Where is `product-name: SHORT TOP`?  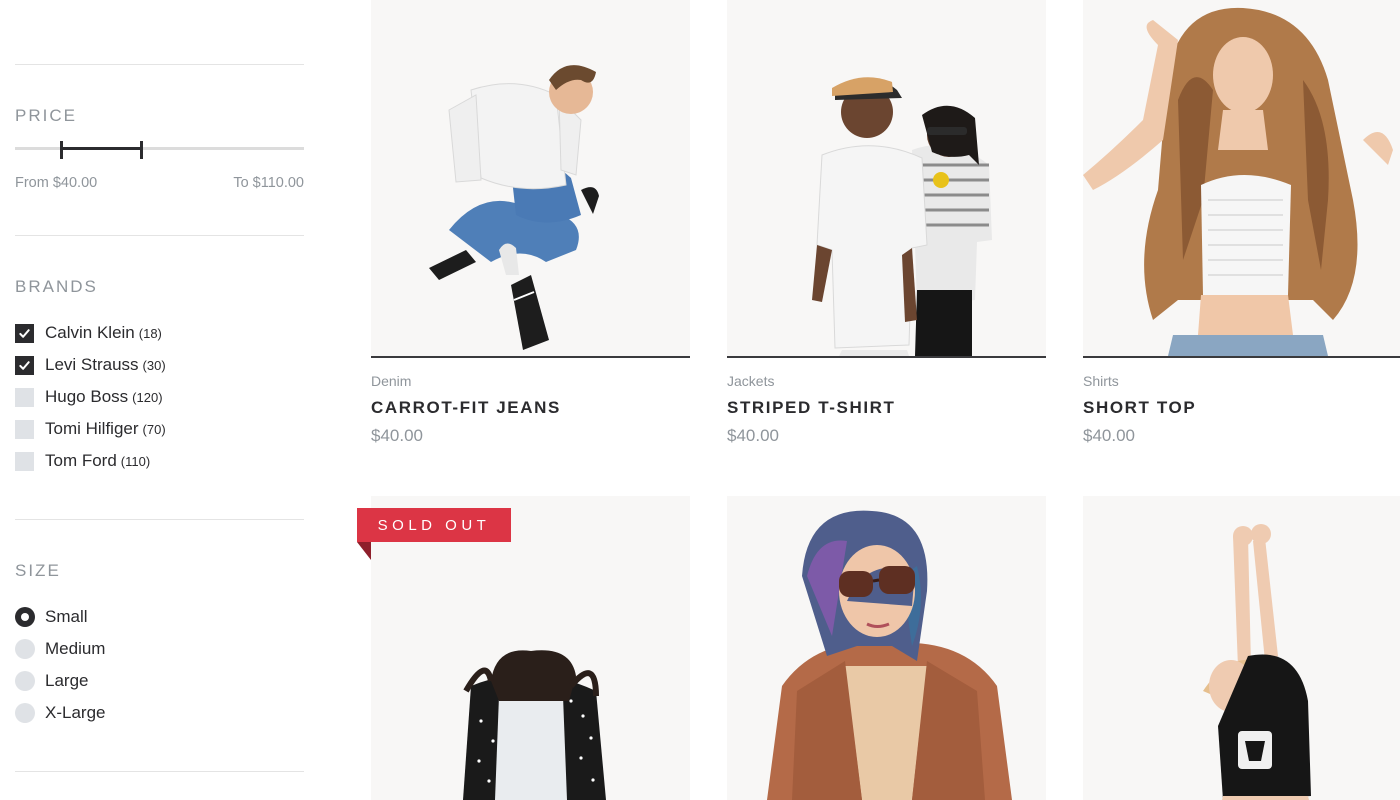
product-name: SHORT TOP is located at coordinates (1139, 408).